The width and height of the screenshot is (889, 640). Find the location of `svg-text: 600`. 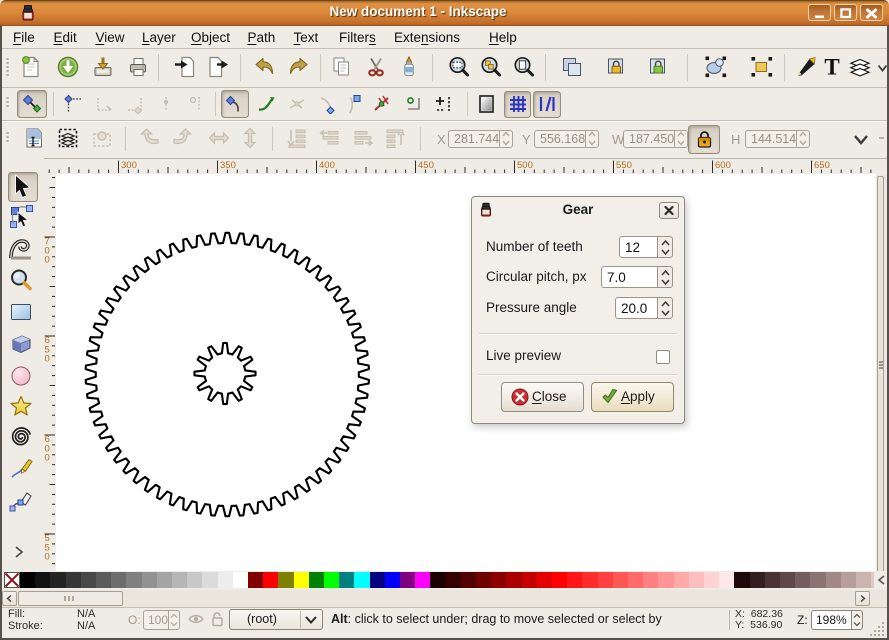

svg-text: 600 is located at coordinates (723, 165).